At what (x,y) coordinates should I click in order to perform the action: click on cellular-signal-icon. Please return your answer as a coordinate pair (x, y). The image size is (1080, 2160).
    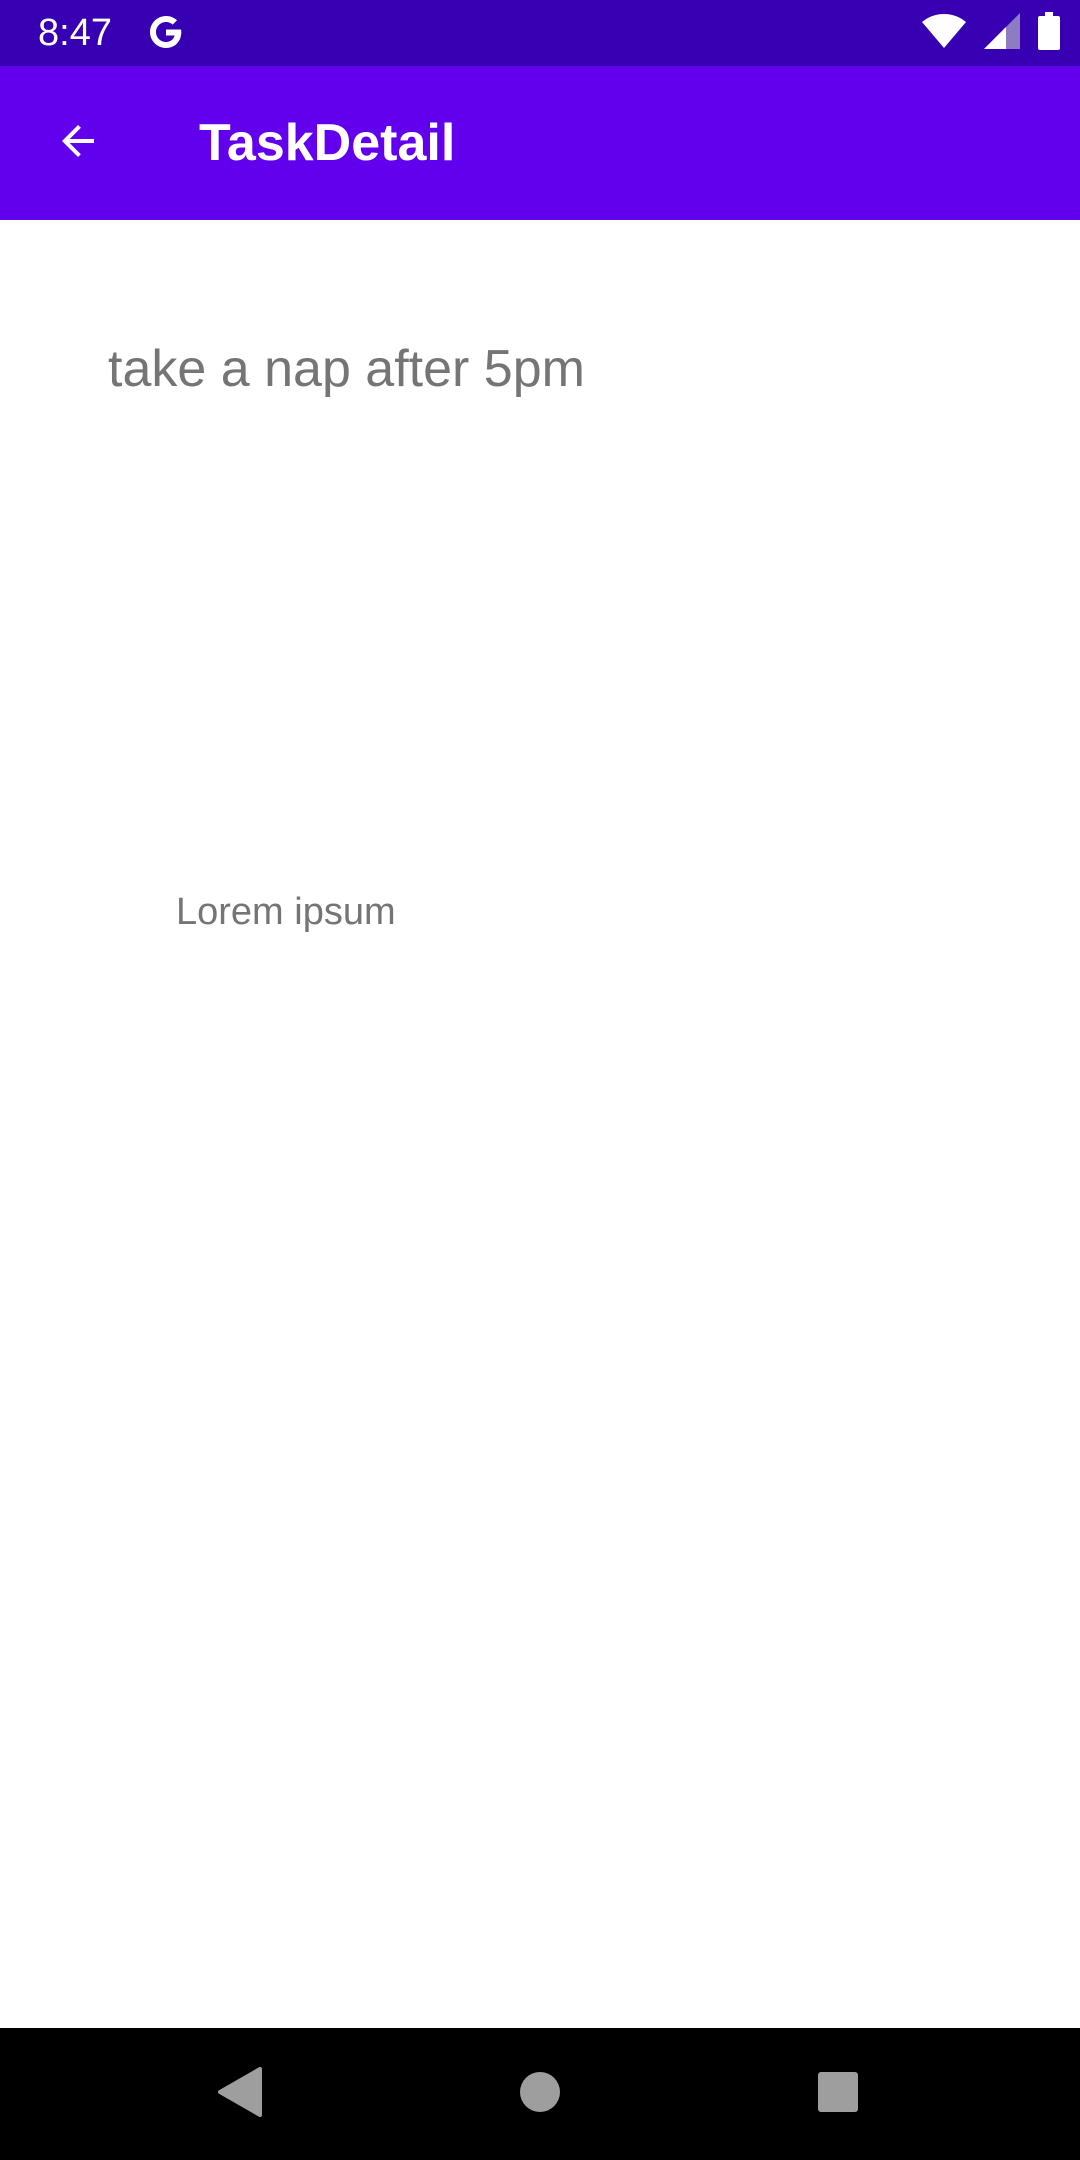
    Looking at the image, I should click on (1002, 33).